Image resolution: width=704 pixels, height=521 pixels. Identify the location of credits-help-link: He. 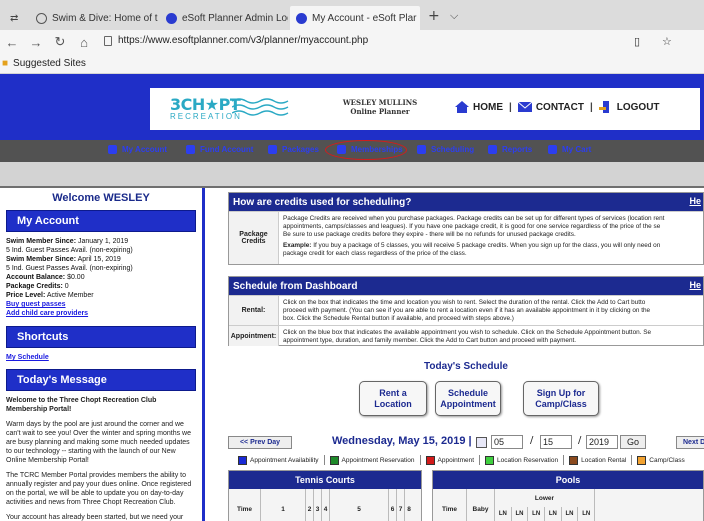
(695, 201).